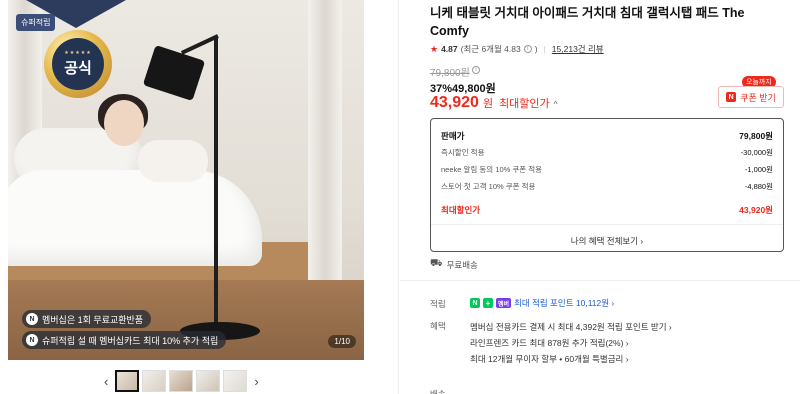  What do you see at coordinates (476, 70) in the screenshot?
I see `price-info-icon: i` at bounding box center [476, 70].